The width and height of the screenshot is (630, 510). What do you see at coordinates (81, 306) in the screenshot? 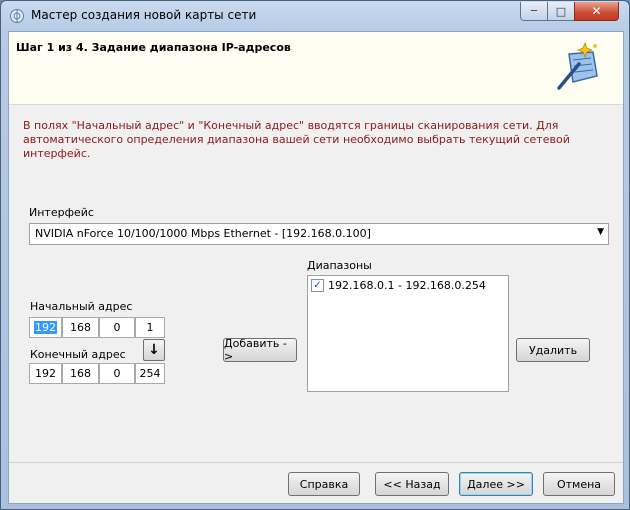
I see `start-address-label: Начальный адрес` at bounding box center [81, 306].